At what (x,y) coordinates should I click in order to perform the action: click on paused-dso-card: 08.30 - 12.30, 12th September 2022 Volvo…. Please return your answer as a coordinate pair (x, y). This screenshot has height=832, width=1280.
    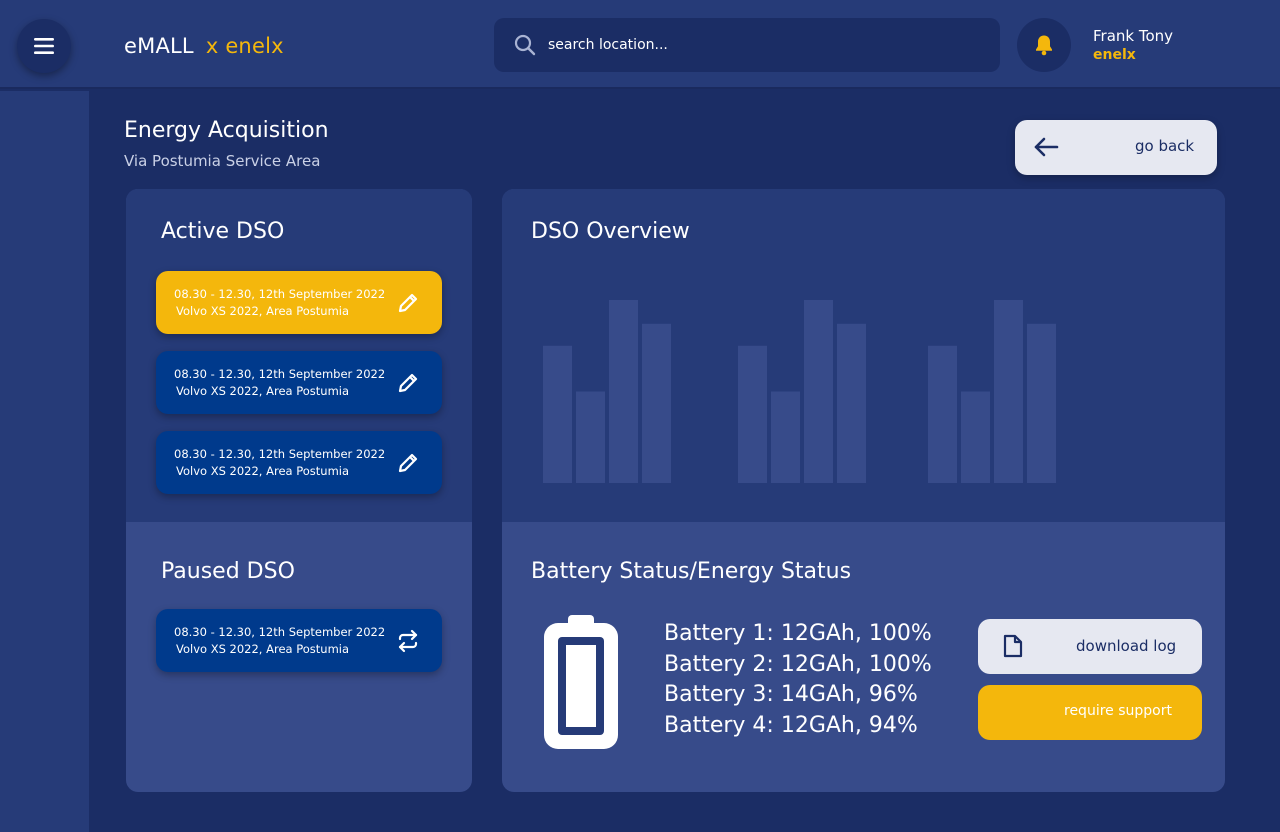
    Looking at the image, I should click on (299, 640).